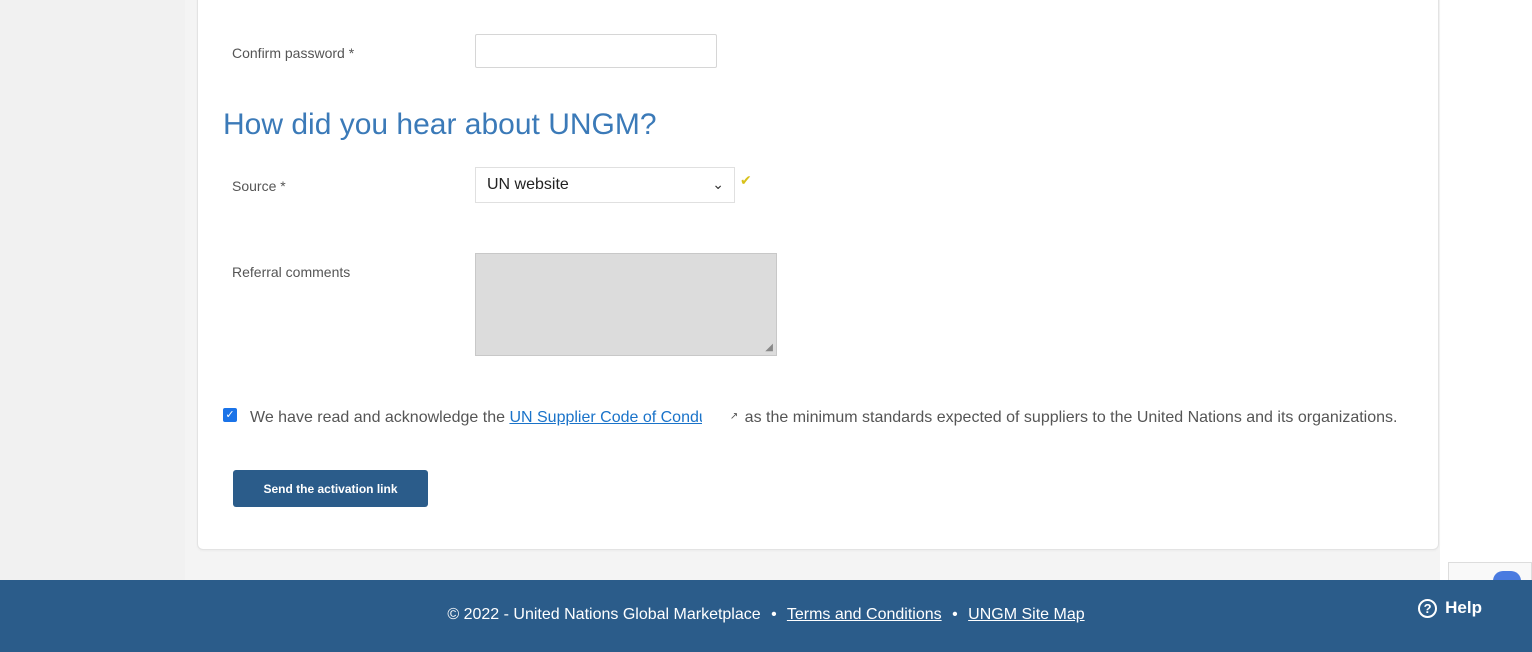 The width and height of the screenshot is (1532, 652). Describe the element at coordinates (605, 185) in the screenshot. I see `source-select: UN website ⌄` at that location.